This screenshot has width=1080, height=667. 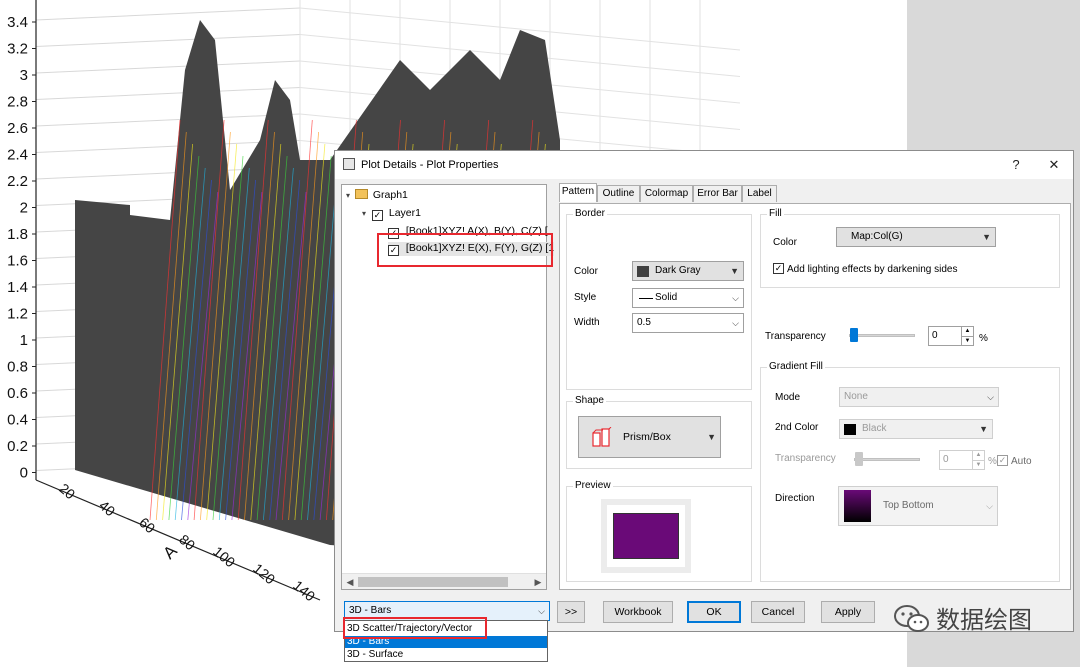 What do you see at coordinates (872, 269) in the screenshot?
I see `lighting-label: Add lighting effects by darkening sides` at bounding box center [872, 269].